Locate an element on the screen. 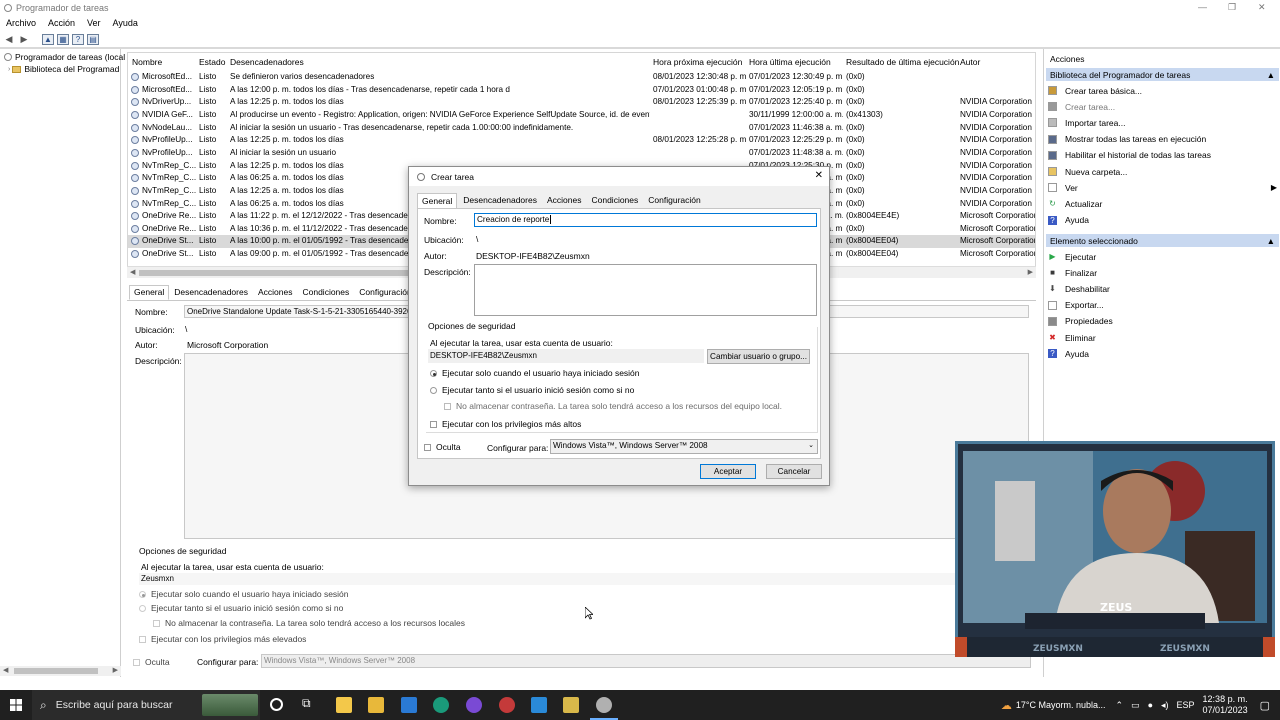  actions-section-selected: Elemento seleccionado ▲ is located at coordinates (1162, 240).